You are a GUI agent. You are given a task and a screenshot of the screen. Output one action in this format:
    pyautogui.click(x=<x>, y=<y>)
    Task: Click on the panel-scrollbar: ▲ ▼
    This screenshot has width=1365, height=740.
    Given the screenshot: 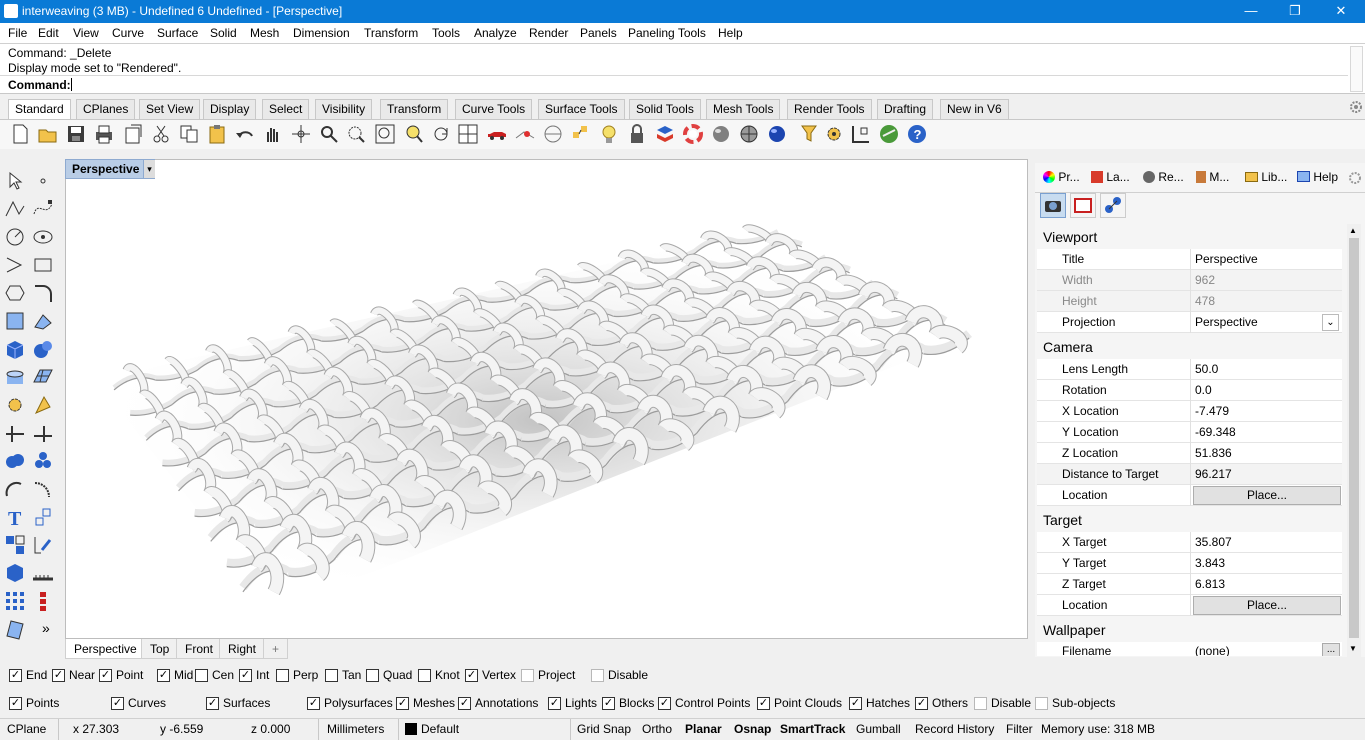 What is the action you would take?
    pyautogui.click(x=1354, y=440)
    